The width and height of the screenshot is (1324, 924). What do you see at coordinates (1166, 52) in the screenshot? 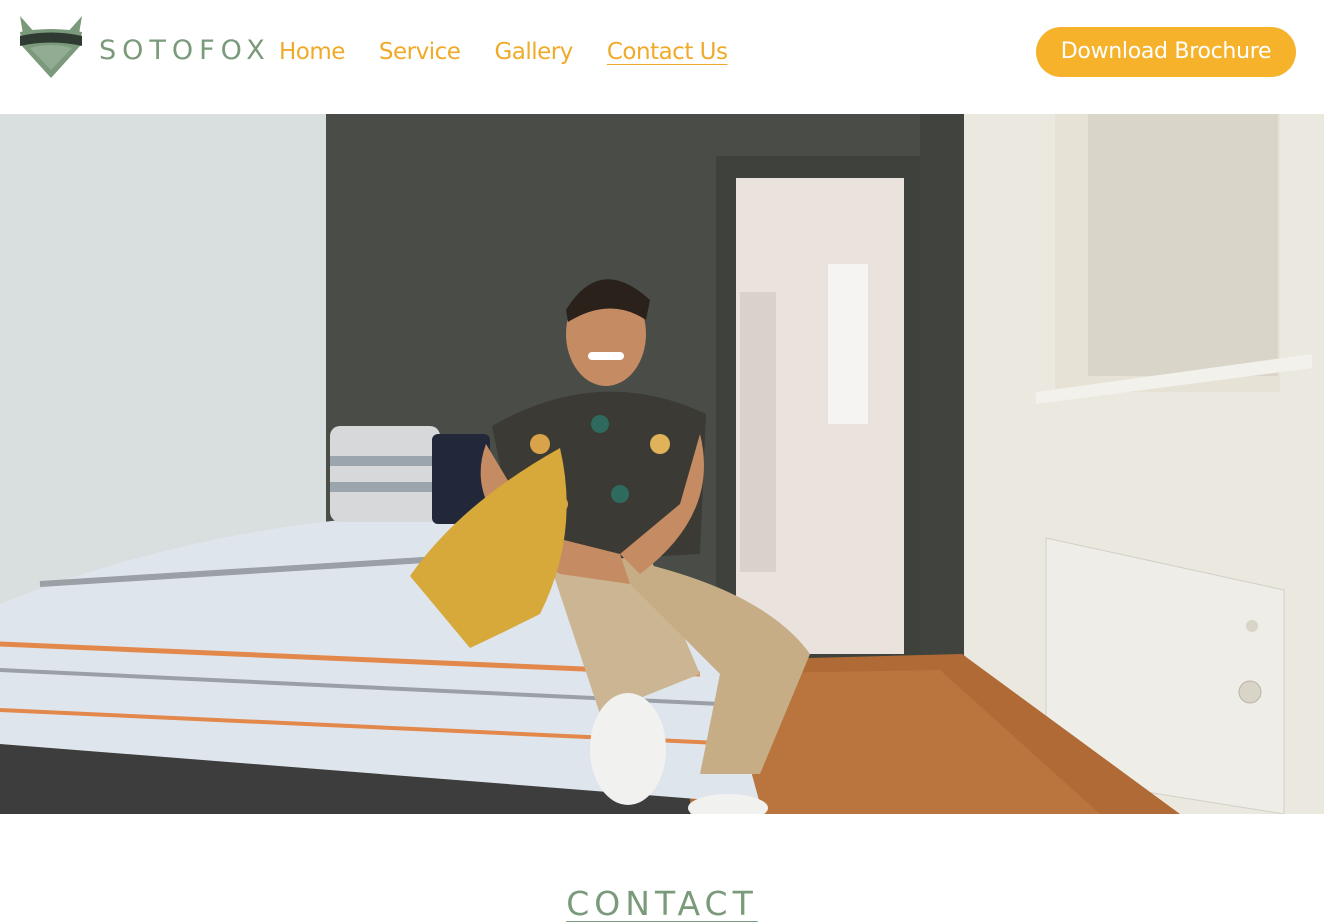
I see `download-brochure-button: Download Brochure` at bounding box center [1166, 52].